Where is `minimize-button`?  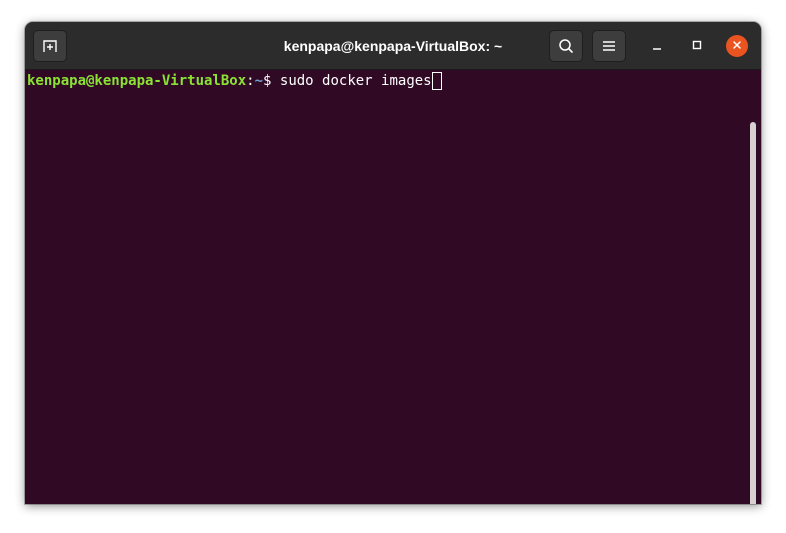
minimize-button is located at coordinates (657, 46).